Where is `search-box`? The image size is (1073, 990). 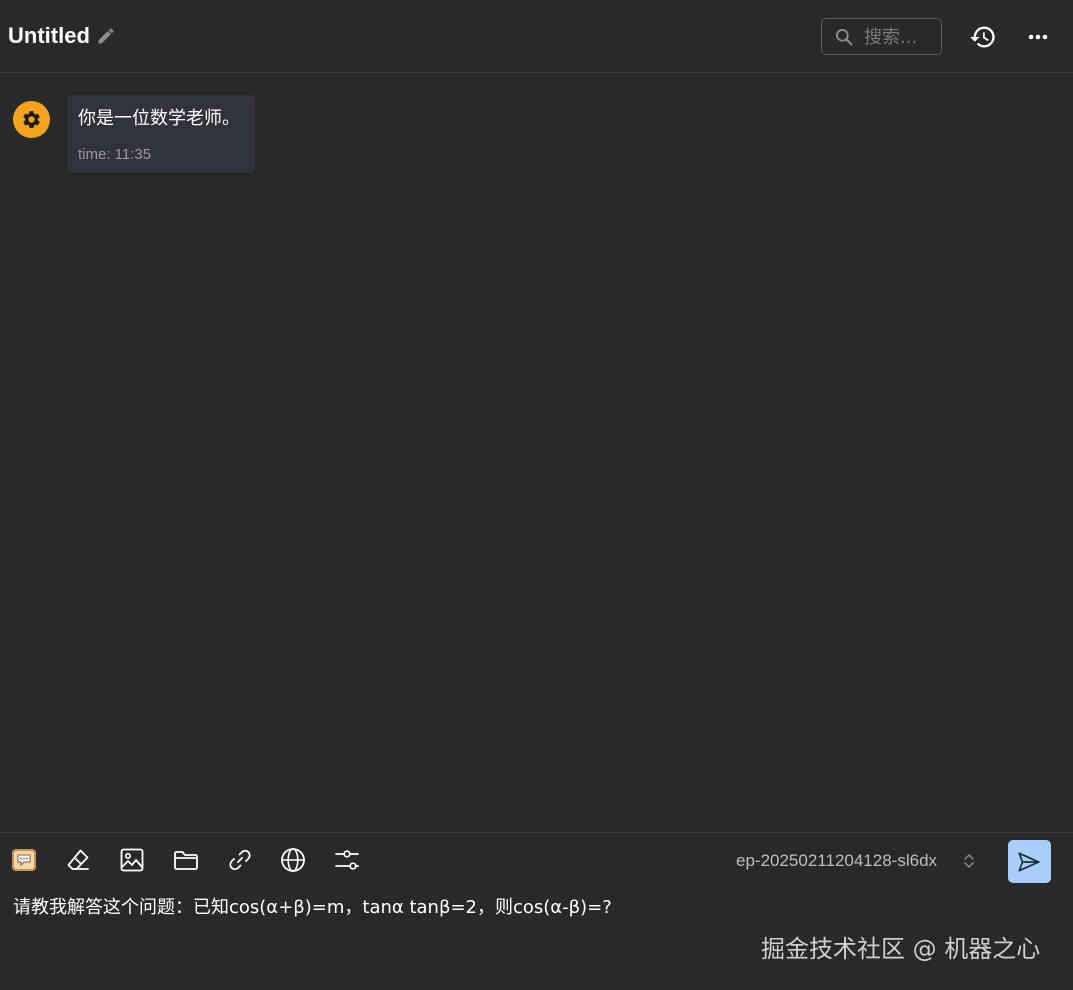 search-box is located at coordinates (881, 36).